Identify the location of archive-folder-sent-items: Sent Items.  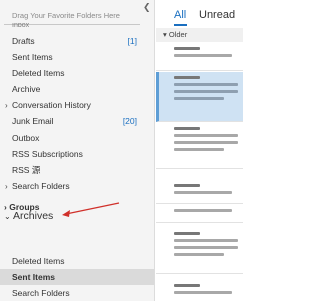
(77, 277).